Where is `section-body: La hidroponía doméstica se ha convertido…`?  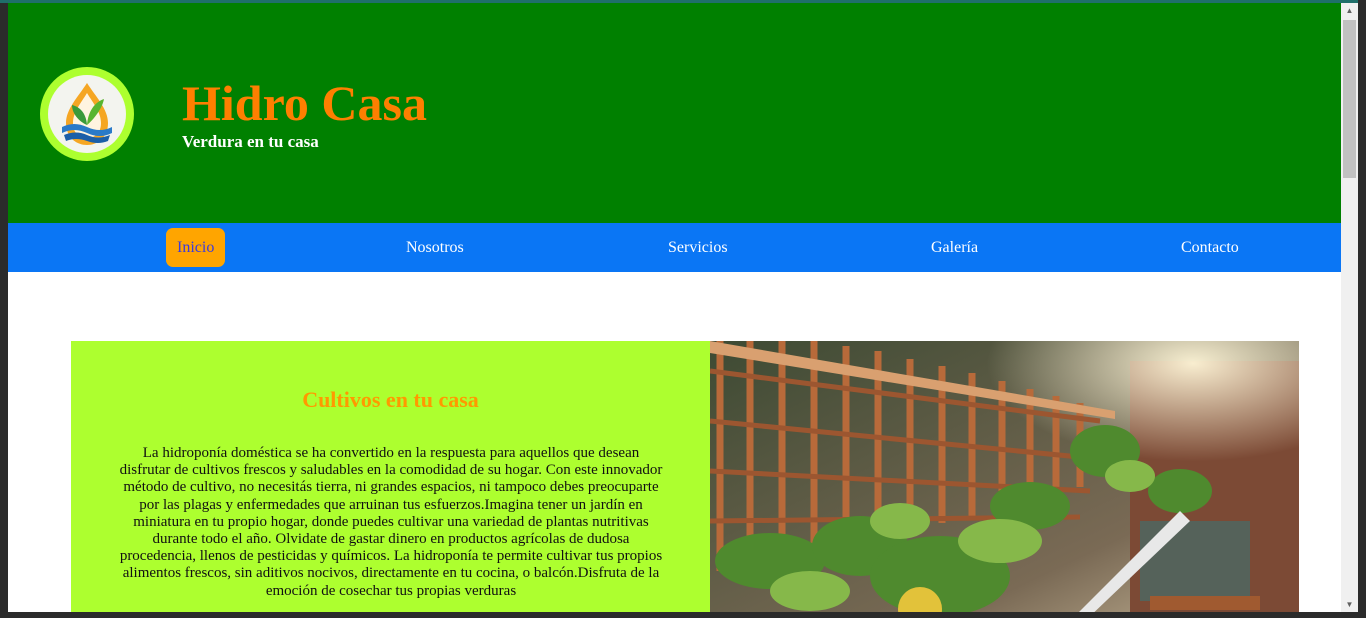
section-body: La hidroponía doméstica se ha convertido… is located at coordinates (391, 522).